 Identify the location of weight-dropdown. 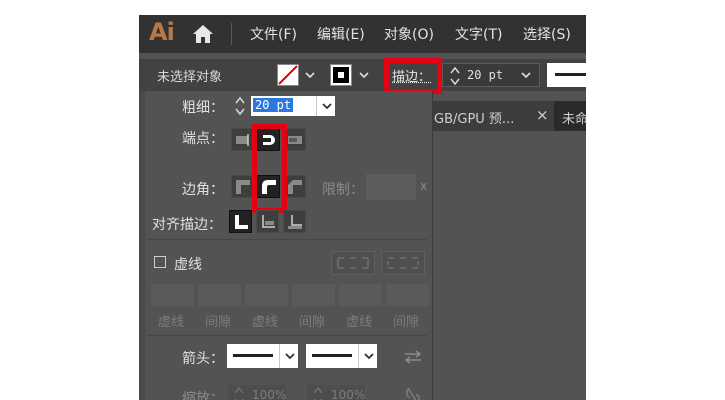
(325, 106).